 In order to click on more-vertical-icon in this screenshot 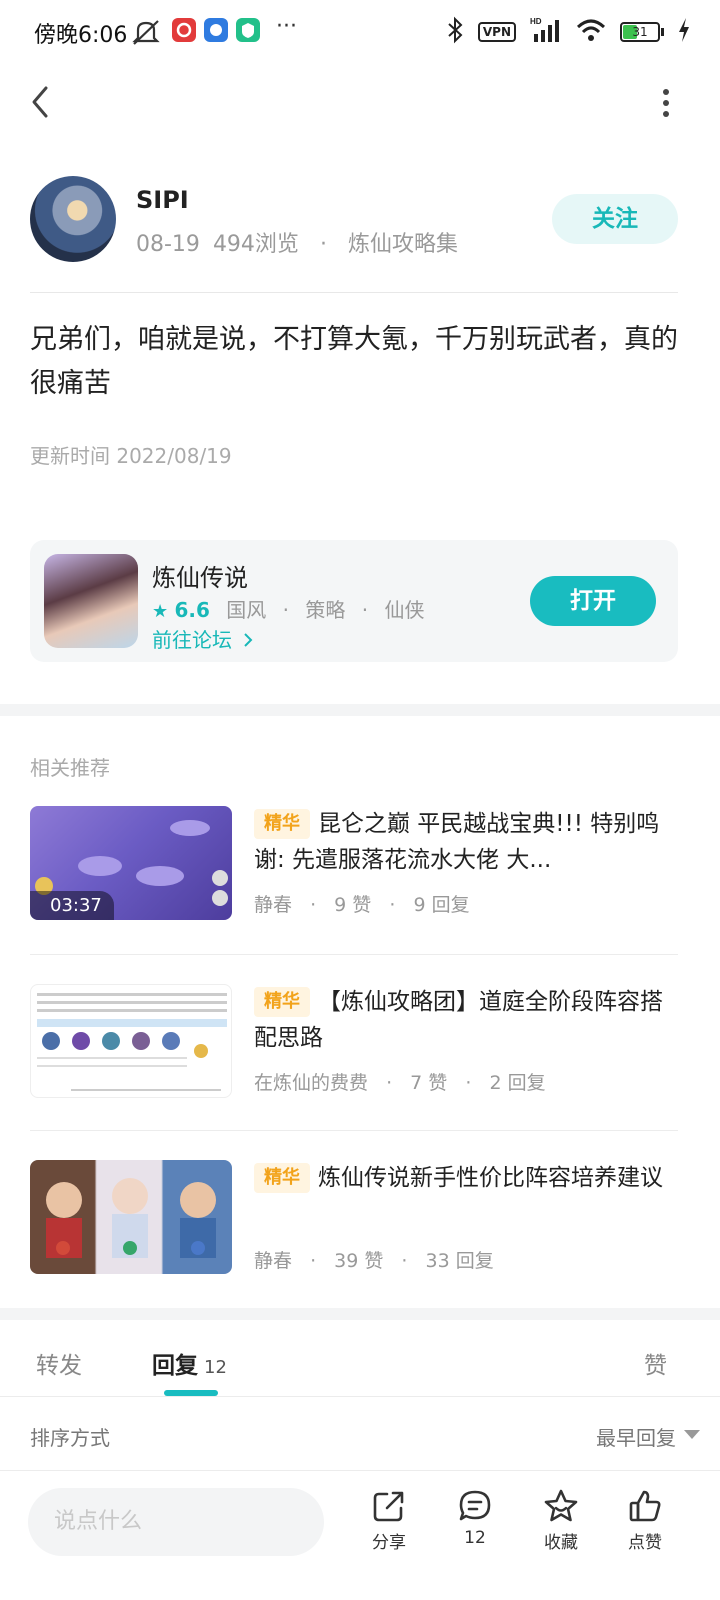, I will do `click(666, 103)`.